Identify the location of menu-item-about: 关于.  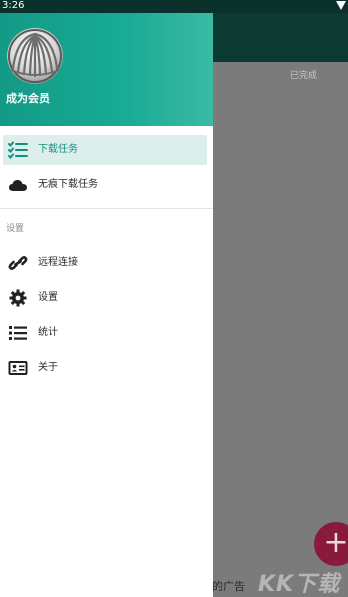
(106, 368).